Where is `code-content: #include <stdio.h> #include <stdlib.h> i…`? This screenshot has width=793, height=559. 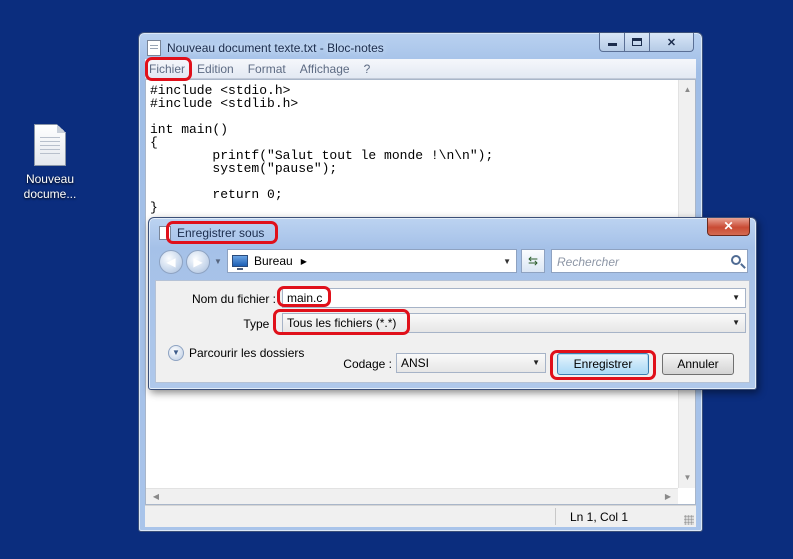
code-content: #include <stdio.h> #include <stdlib.h> i… is located at coordinates (321, 149).